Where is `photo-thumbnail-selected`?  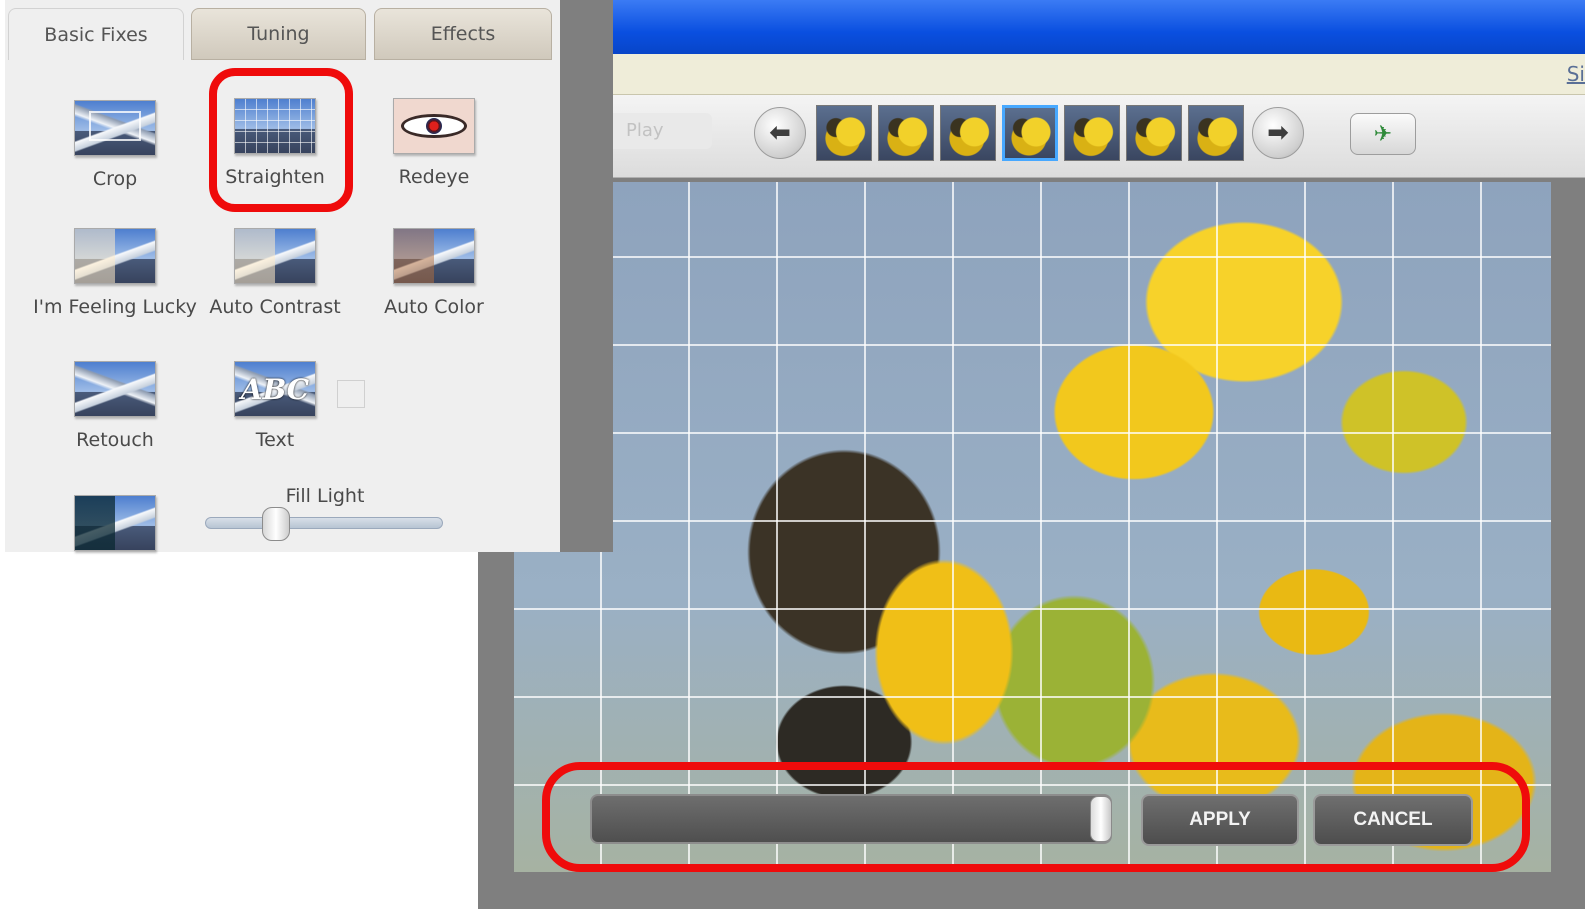 photo-thumbnail-selected is located at coordinates (1030, 133).